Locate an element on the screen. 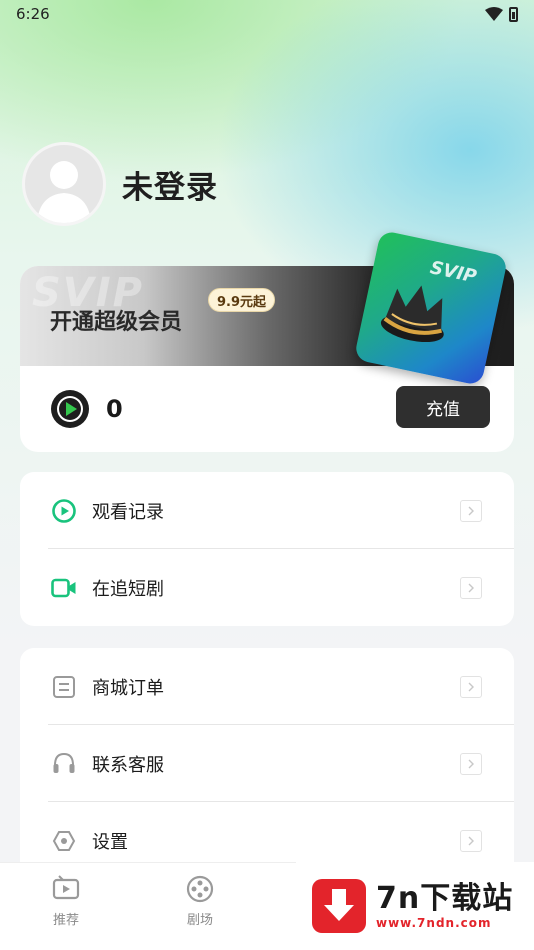  status-icons is located at coordinates (501, 14).